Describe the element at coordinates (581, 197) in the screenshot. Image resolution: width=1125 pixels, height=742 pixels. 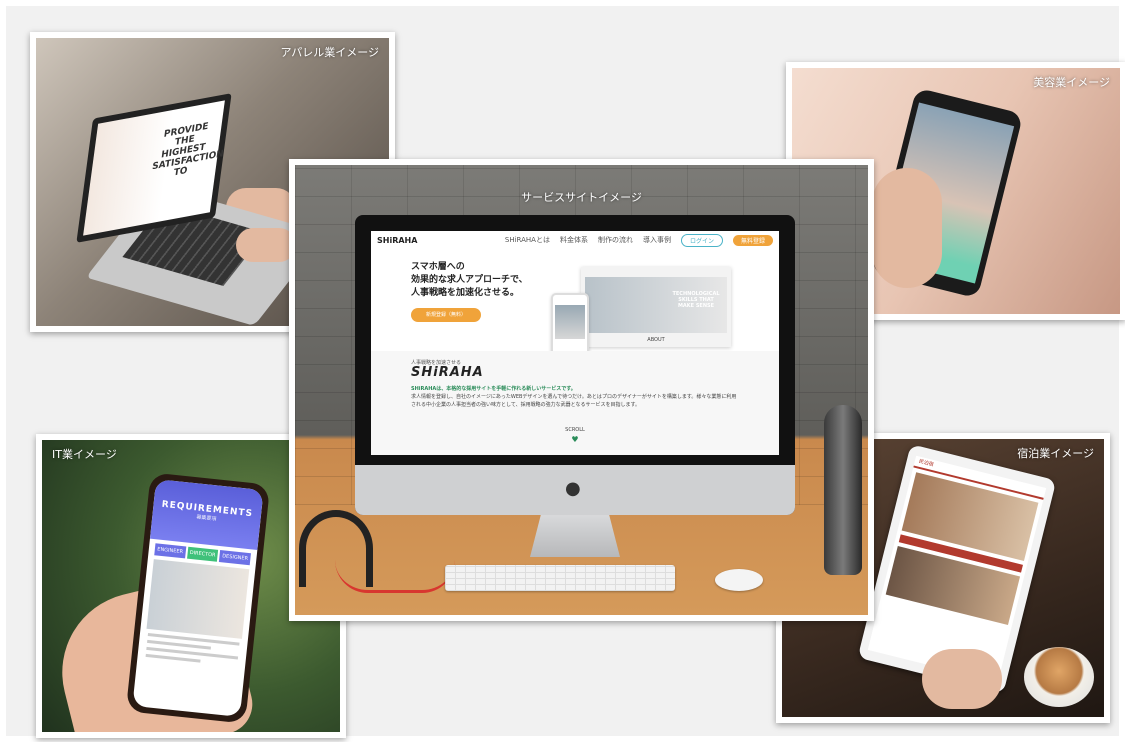
I see `service-caption: サービスサイトイメージ` at that location.